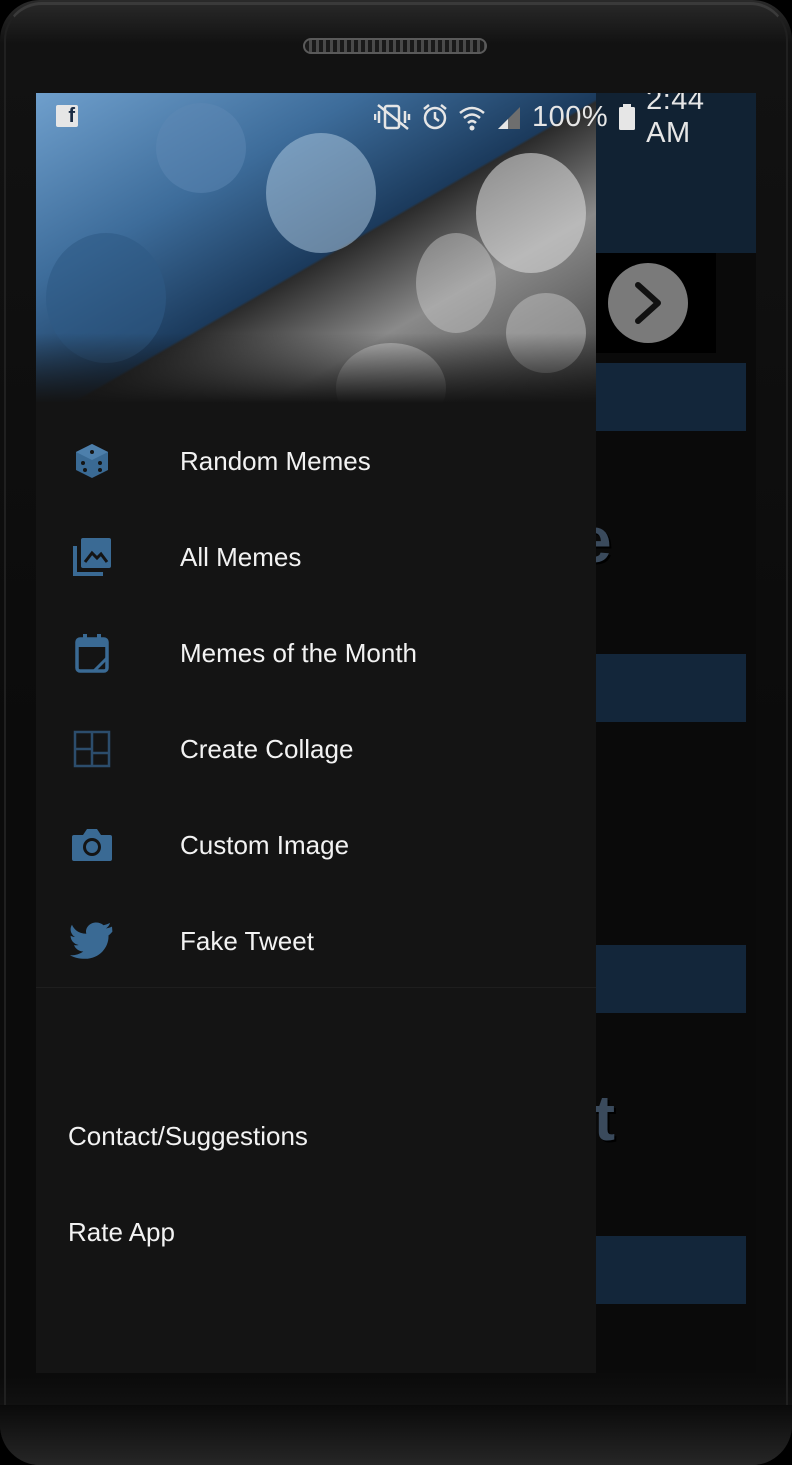  I want to click on next-button, so click(648, 303).